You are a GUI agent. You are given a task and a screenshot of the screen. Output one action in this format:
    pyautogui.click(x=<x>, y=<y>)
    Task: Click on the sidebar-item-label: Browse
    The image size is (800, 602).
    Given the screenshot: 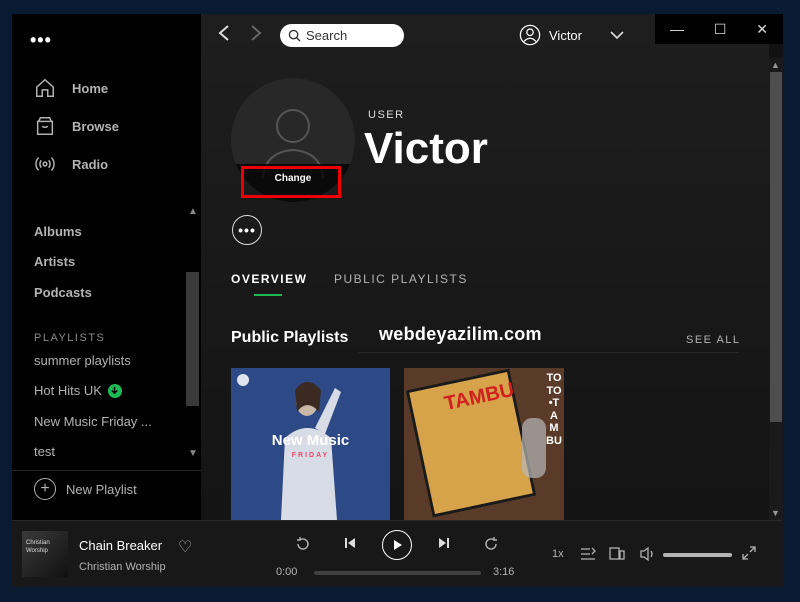 What is the action you would take?
    pyautogui.click(x=95, y=126)
    